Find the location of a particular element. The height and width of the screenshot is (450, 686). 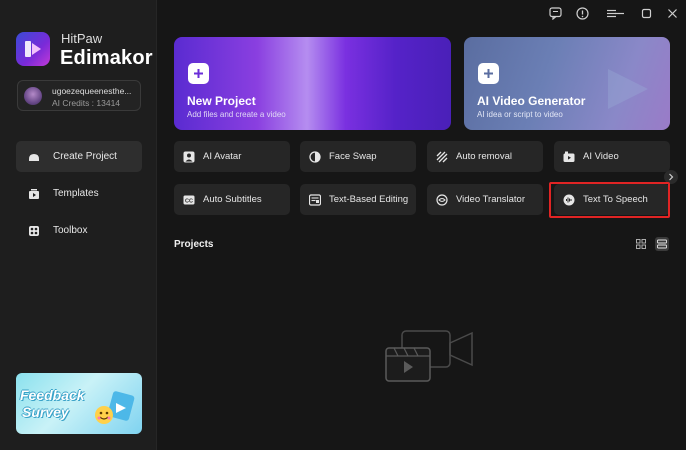

create-project-icon is located at coordinates (34, 157).